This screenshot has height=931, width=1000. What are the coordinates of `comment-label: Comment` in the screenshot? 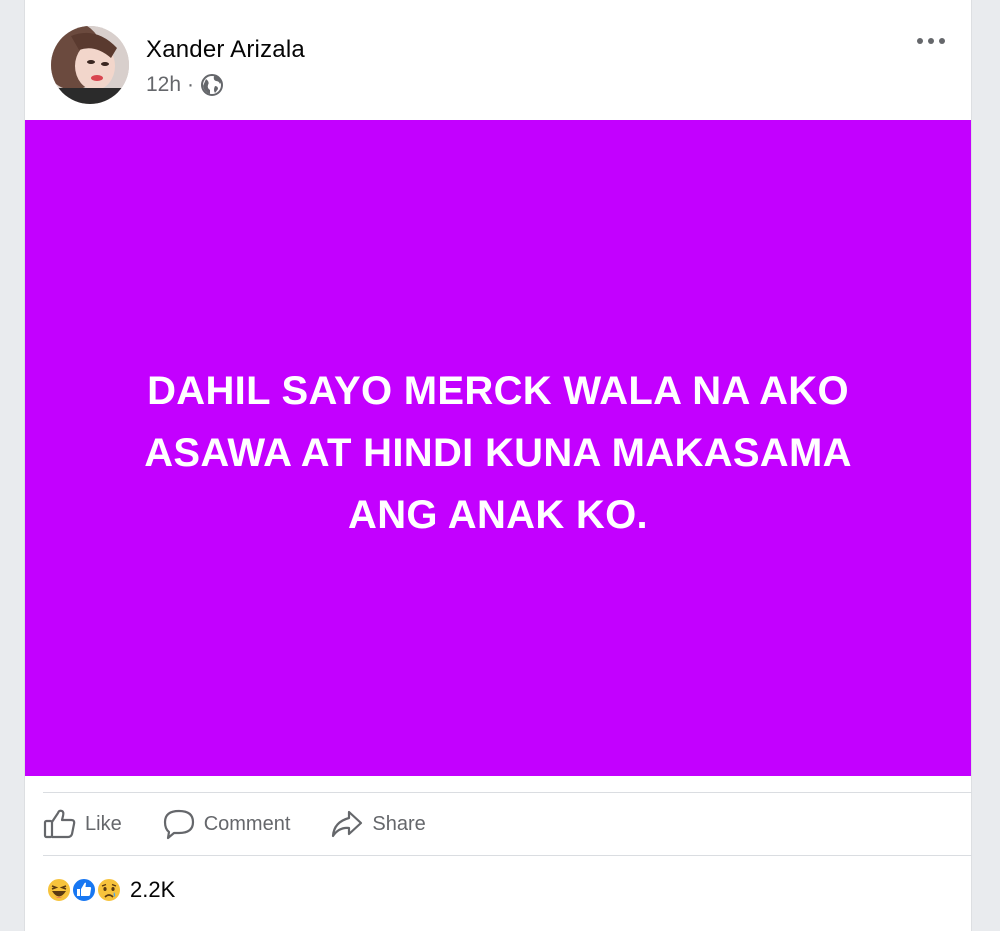 It's located at (247, 823).